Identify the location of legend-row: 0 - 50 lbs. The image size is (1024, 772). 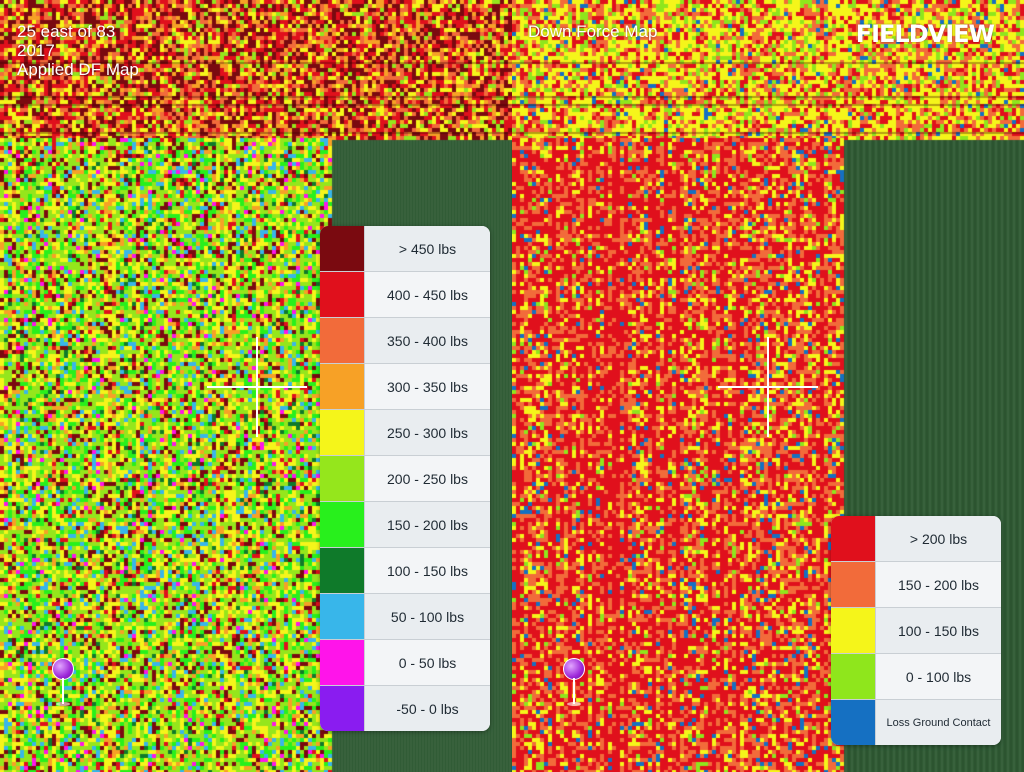
(405, 663).